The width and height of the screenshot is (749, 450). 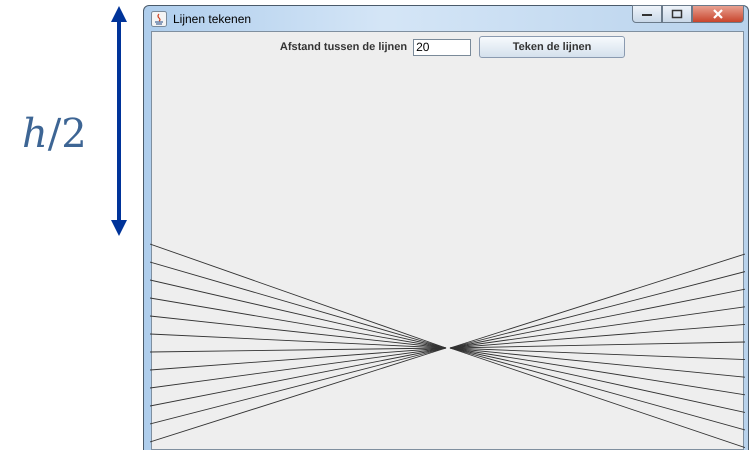 I want to click on maximize-icon, so click(x=677, y=14).